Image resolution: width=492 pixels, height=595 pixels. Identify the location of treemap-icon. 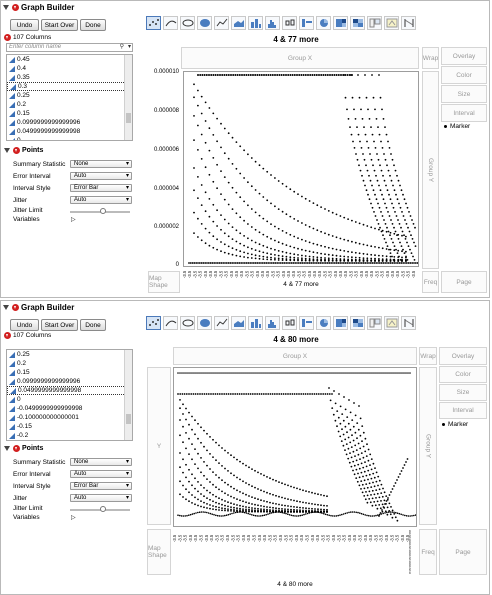
(340, 323).